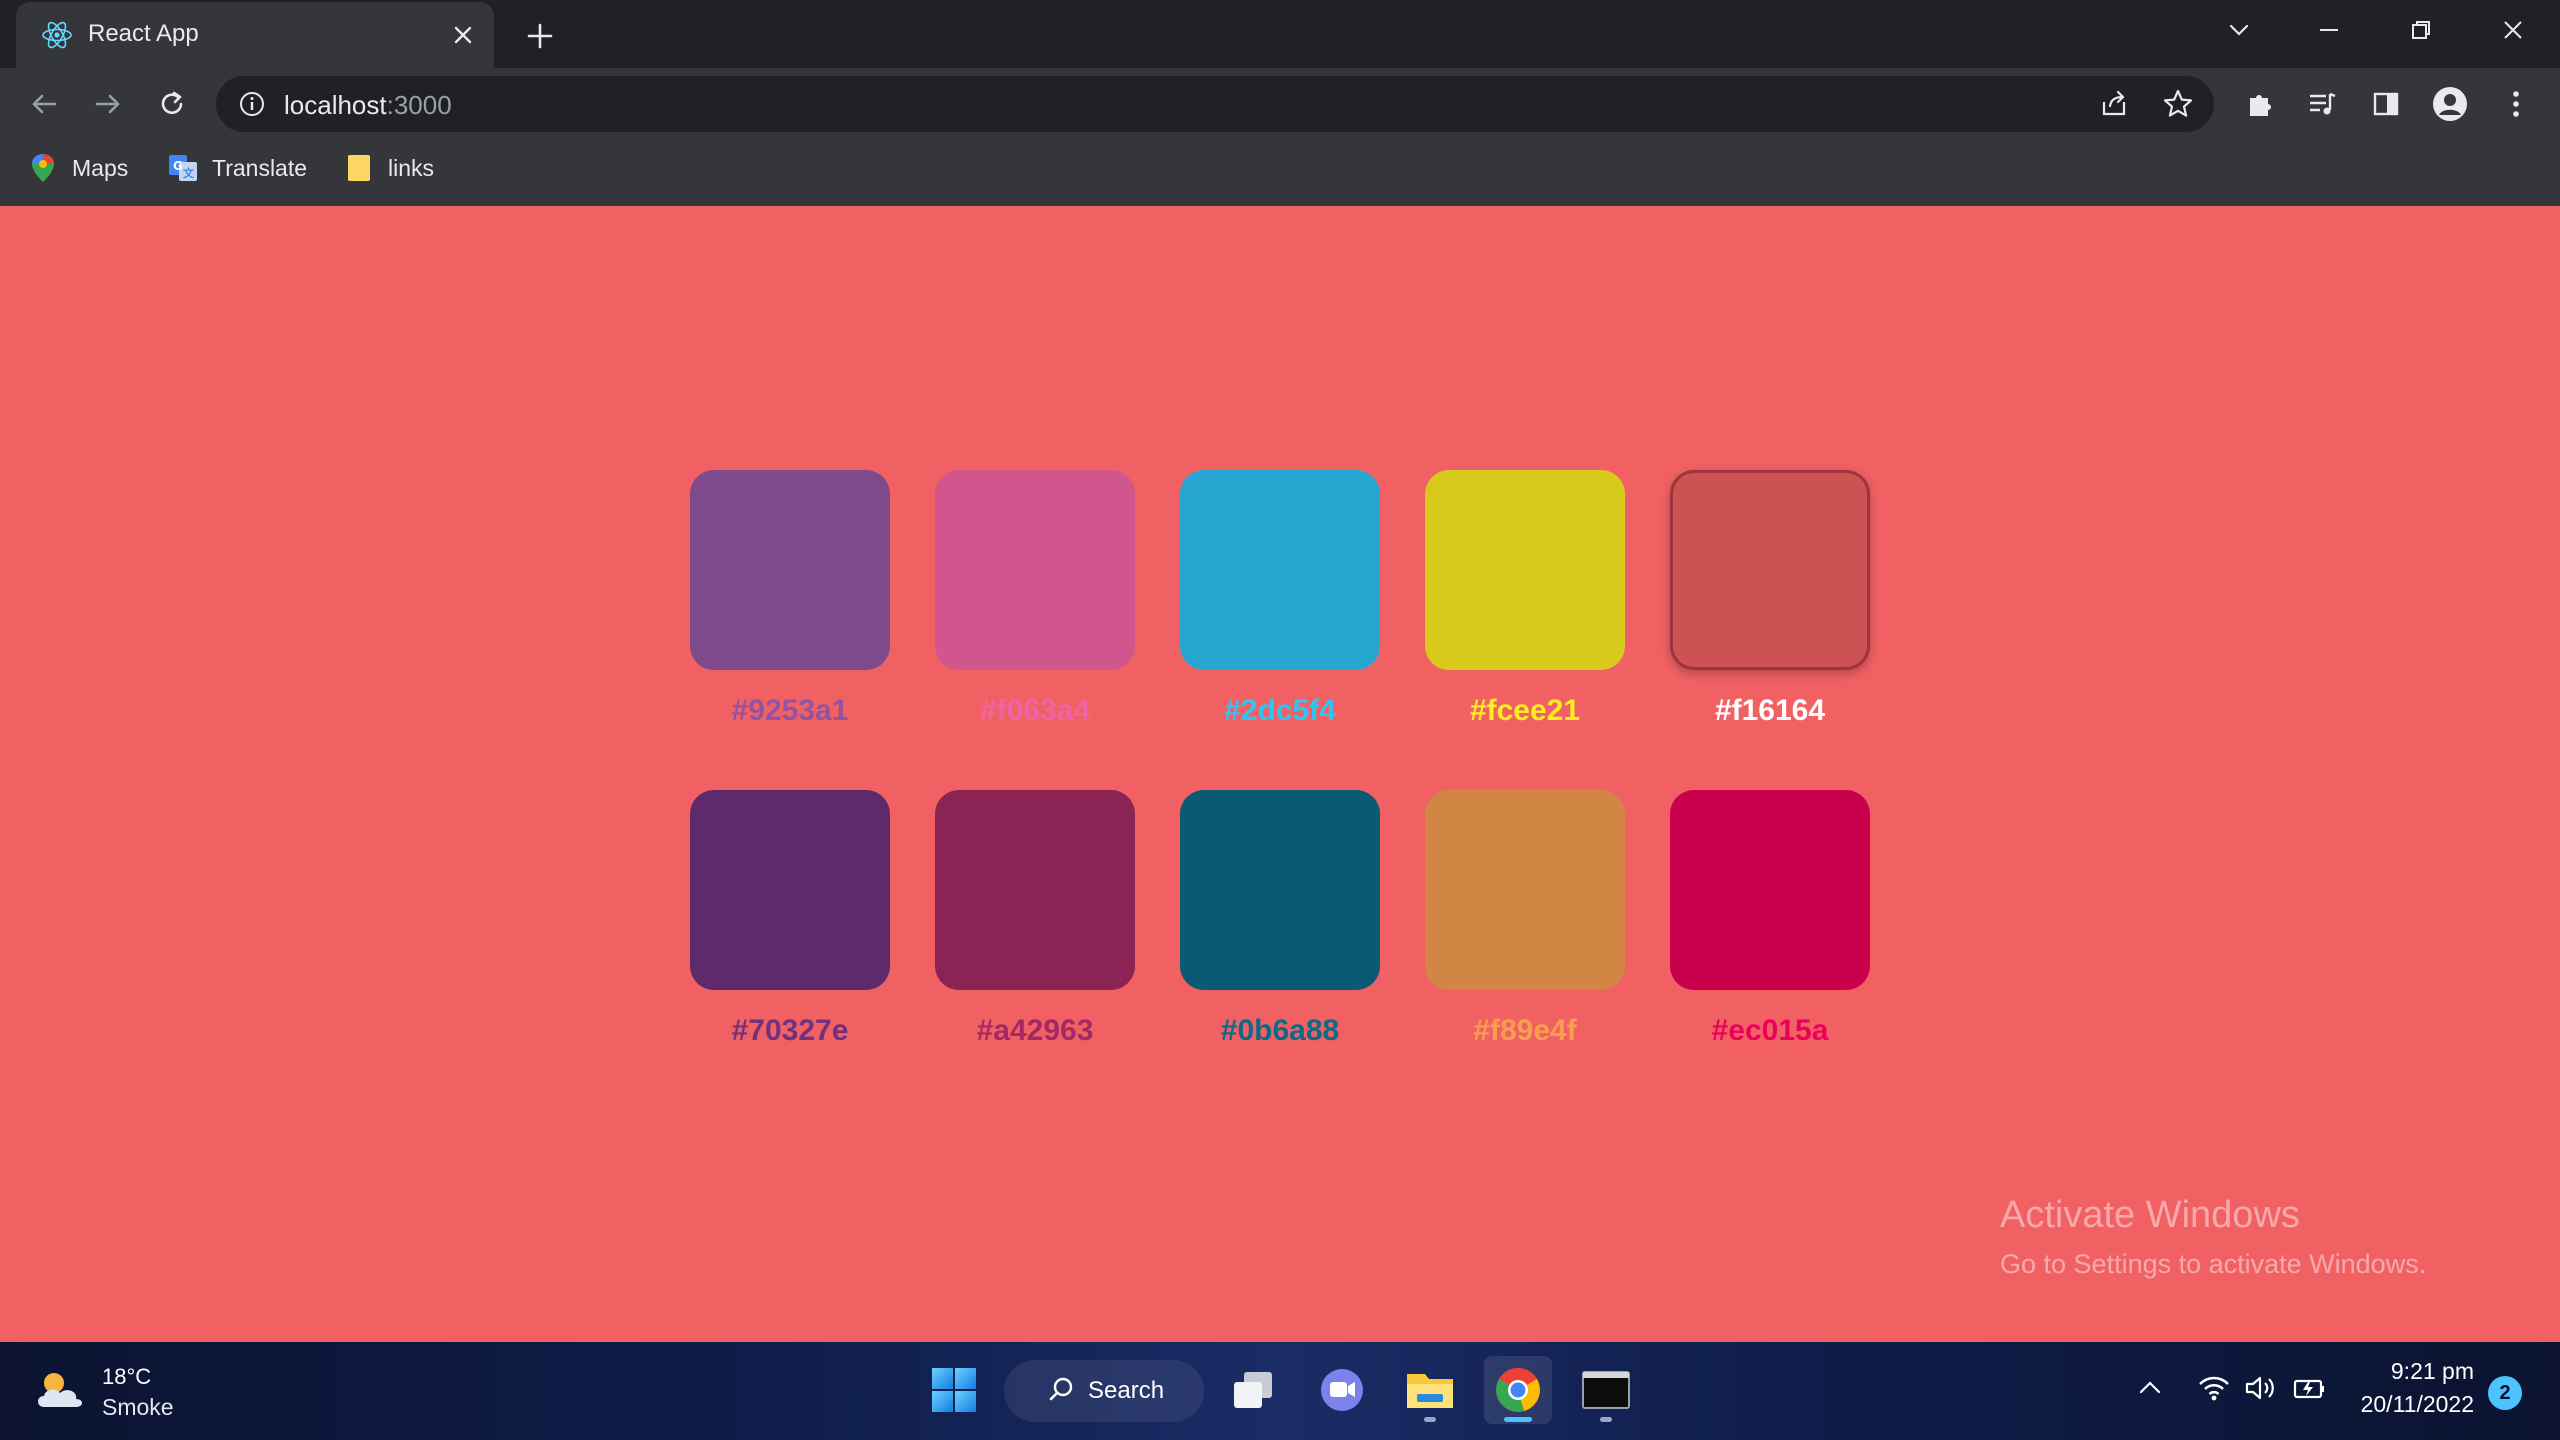 This screenshot has height=1440, width=2560. I want to click on url-text: localhost:3000, so click(368, 105).